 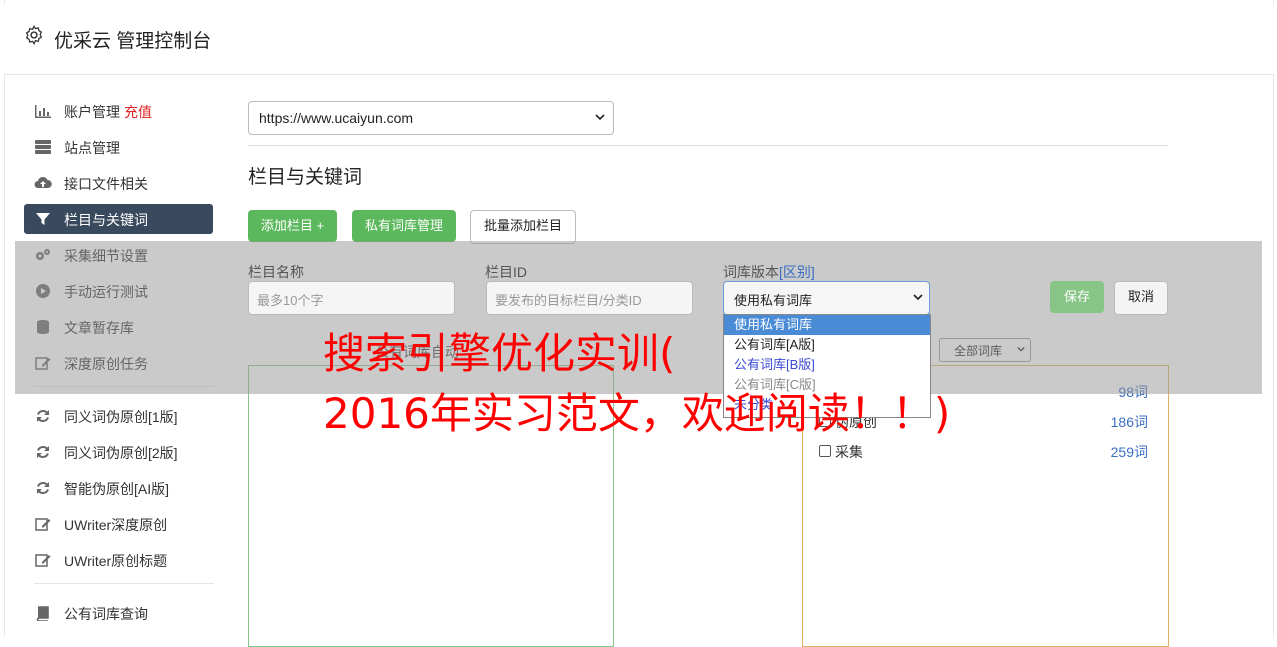 What do you see at coordinates (42, 613) in the screenshot?
I see `book-icon` at bounding box center [42, 613].